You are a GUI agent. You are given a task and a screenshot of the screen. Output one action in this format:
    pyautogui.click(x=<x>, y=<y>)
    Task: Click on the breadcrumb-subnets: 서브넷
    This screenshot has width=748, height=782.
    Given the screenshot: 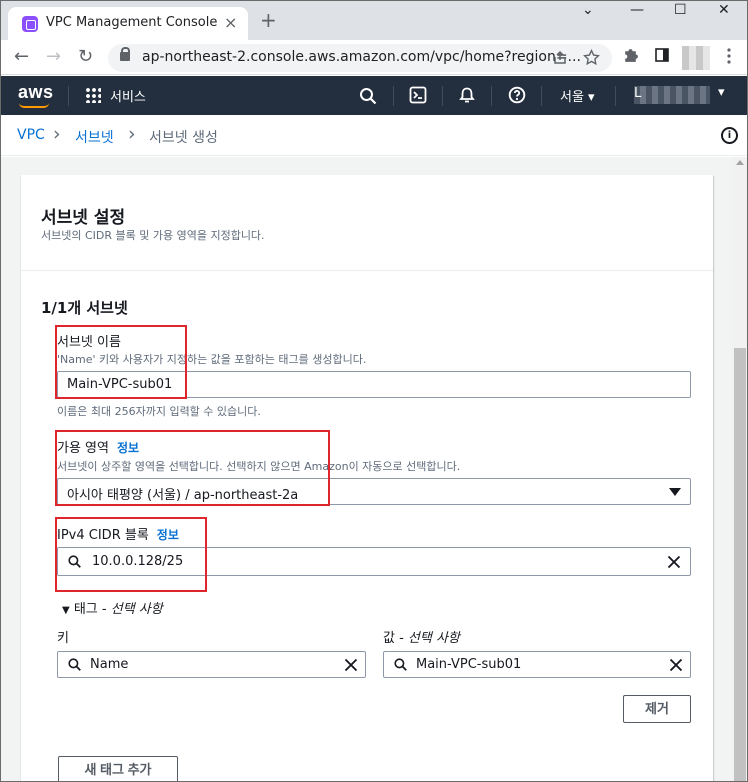 What is the action you would take?
    pyautogui.click(x=94, y=137)
    